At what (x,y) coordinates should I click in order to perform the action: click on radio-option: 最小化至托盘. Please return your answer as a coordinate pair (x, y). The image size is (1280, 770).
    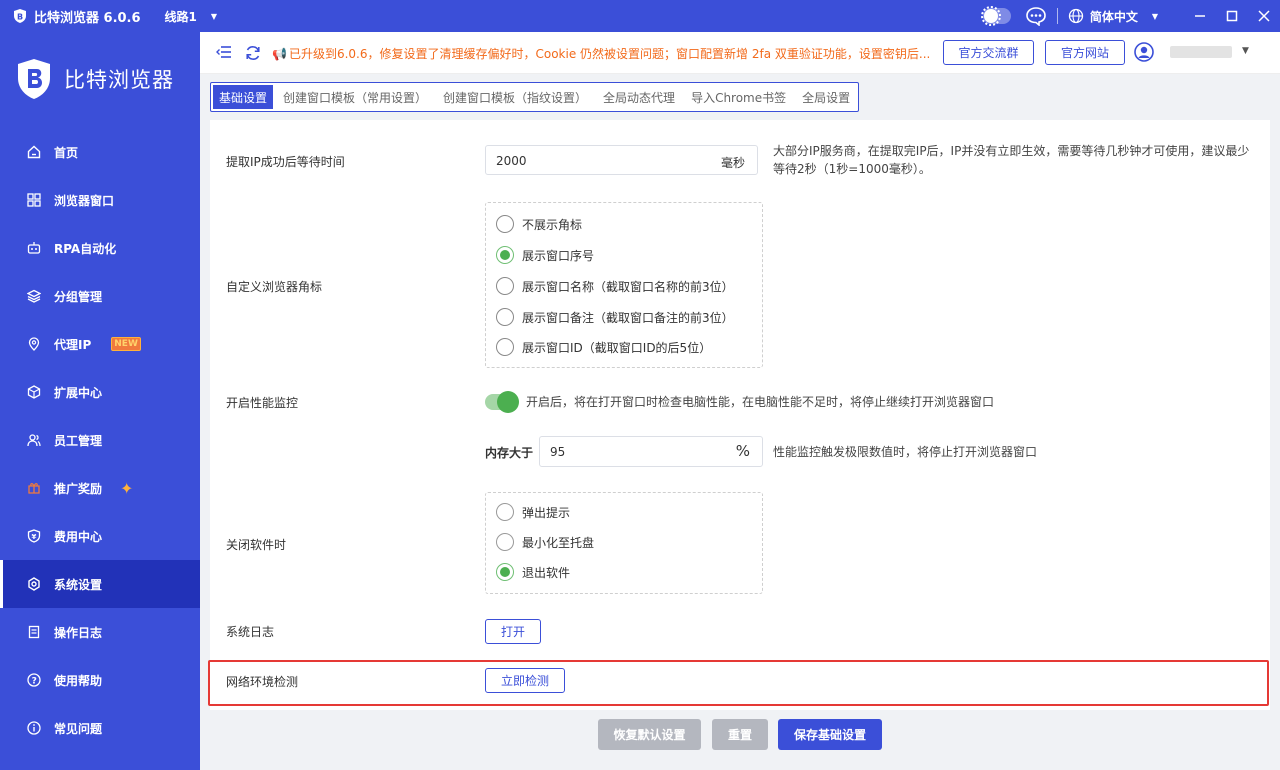
    Looking at the image, I should click on (545, 542).